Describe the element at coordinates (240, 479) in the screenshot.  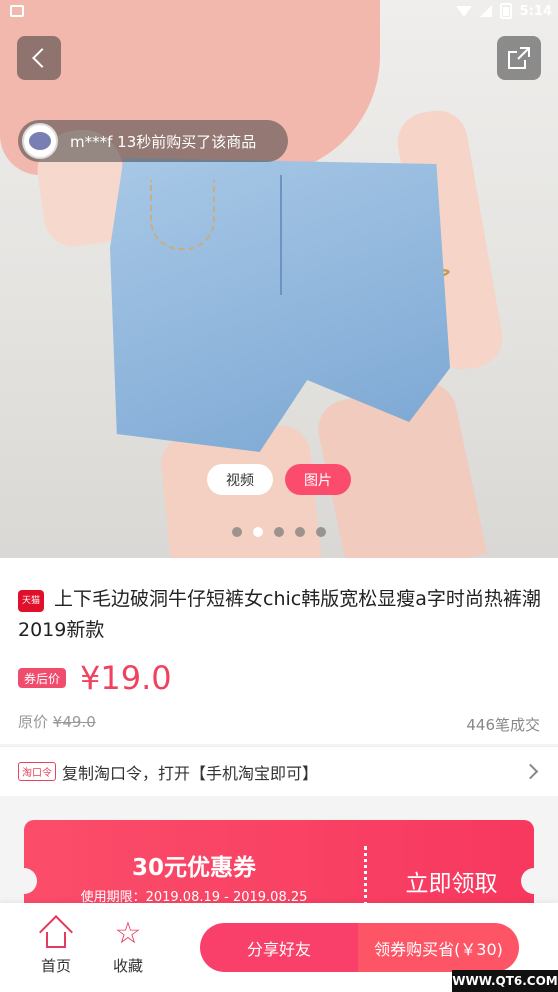
I see `tab-video: 视频` at that location.